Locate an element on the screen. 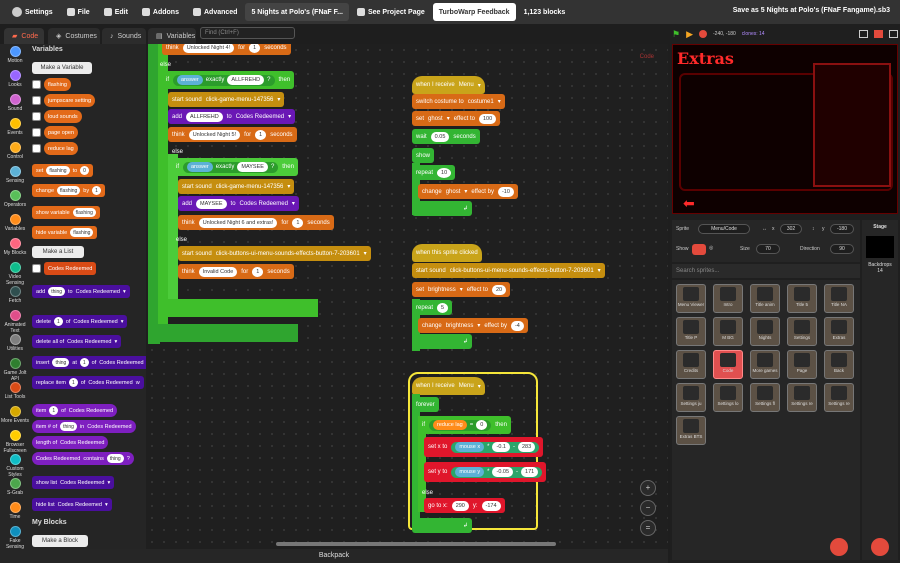 This screenshot has width=900, height=563. start-sound-block: start sound click-game-menu-147356 ▾ is located at coordinates (226, 99).